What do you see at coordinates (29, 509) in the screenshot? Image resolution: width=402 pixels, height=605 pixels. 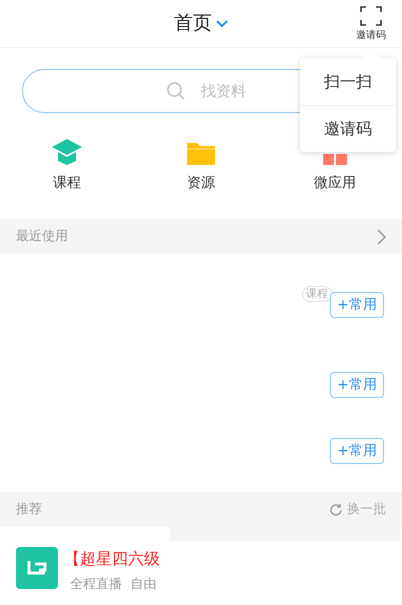 I see `section-title: 推荐` at bounding box center [29, 509].